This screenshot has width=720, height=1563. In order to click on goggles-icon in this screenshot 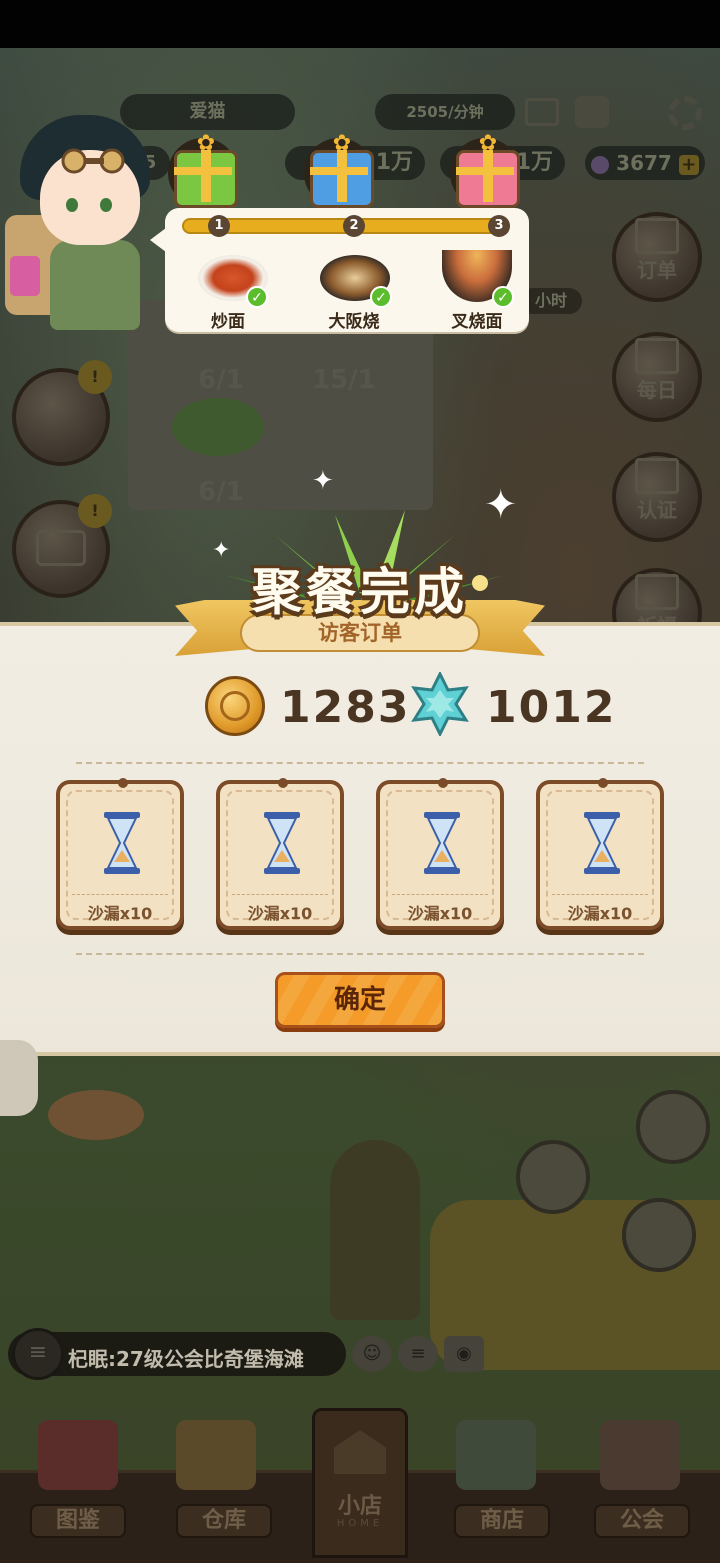, I will do `click(93, 161)`.